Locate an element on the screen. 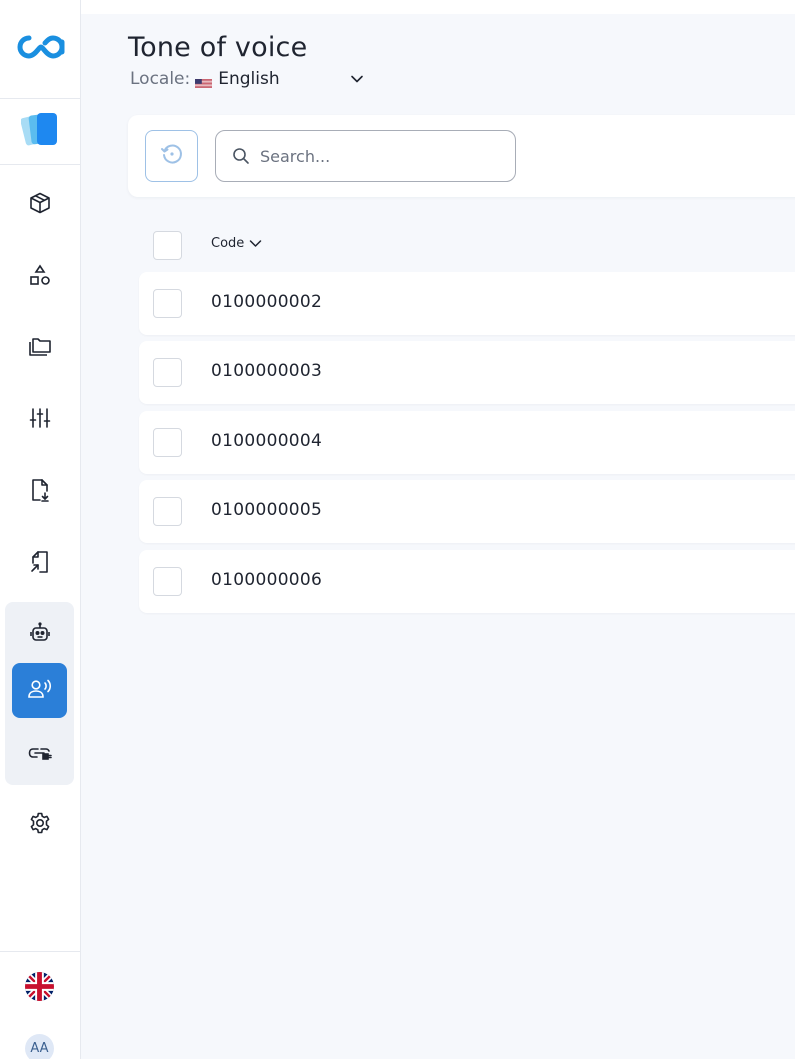 The image size is (795, 1059). nav-export is located at coordinates (39, 491).